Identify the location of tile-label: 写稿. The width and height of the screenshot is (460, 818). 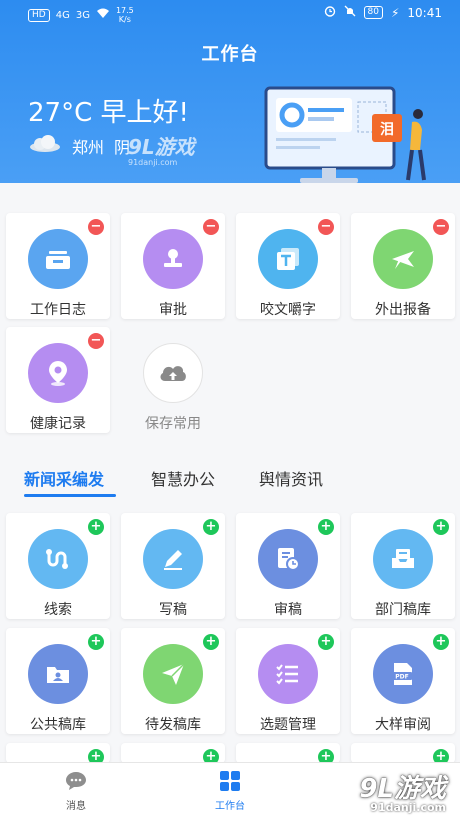
(173, 610).